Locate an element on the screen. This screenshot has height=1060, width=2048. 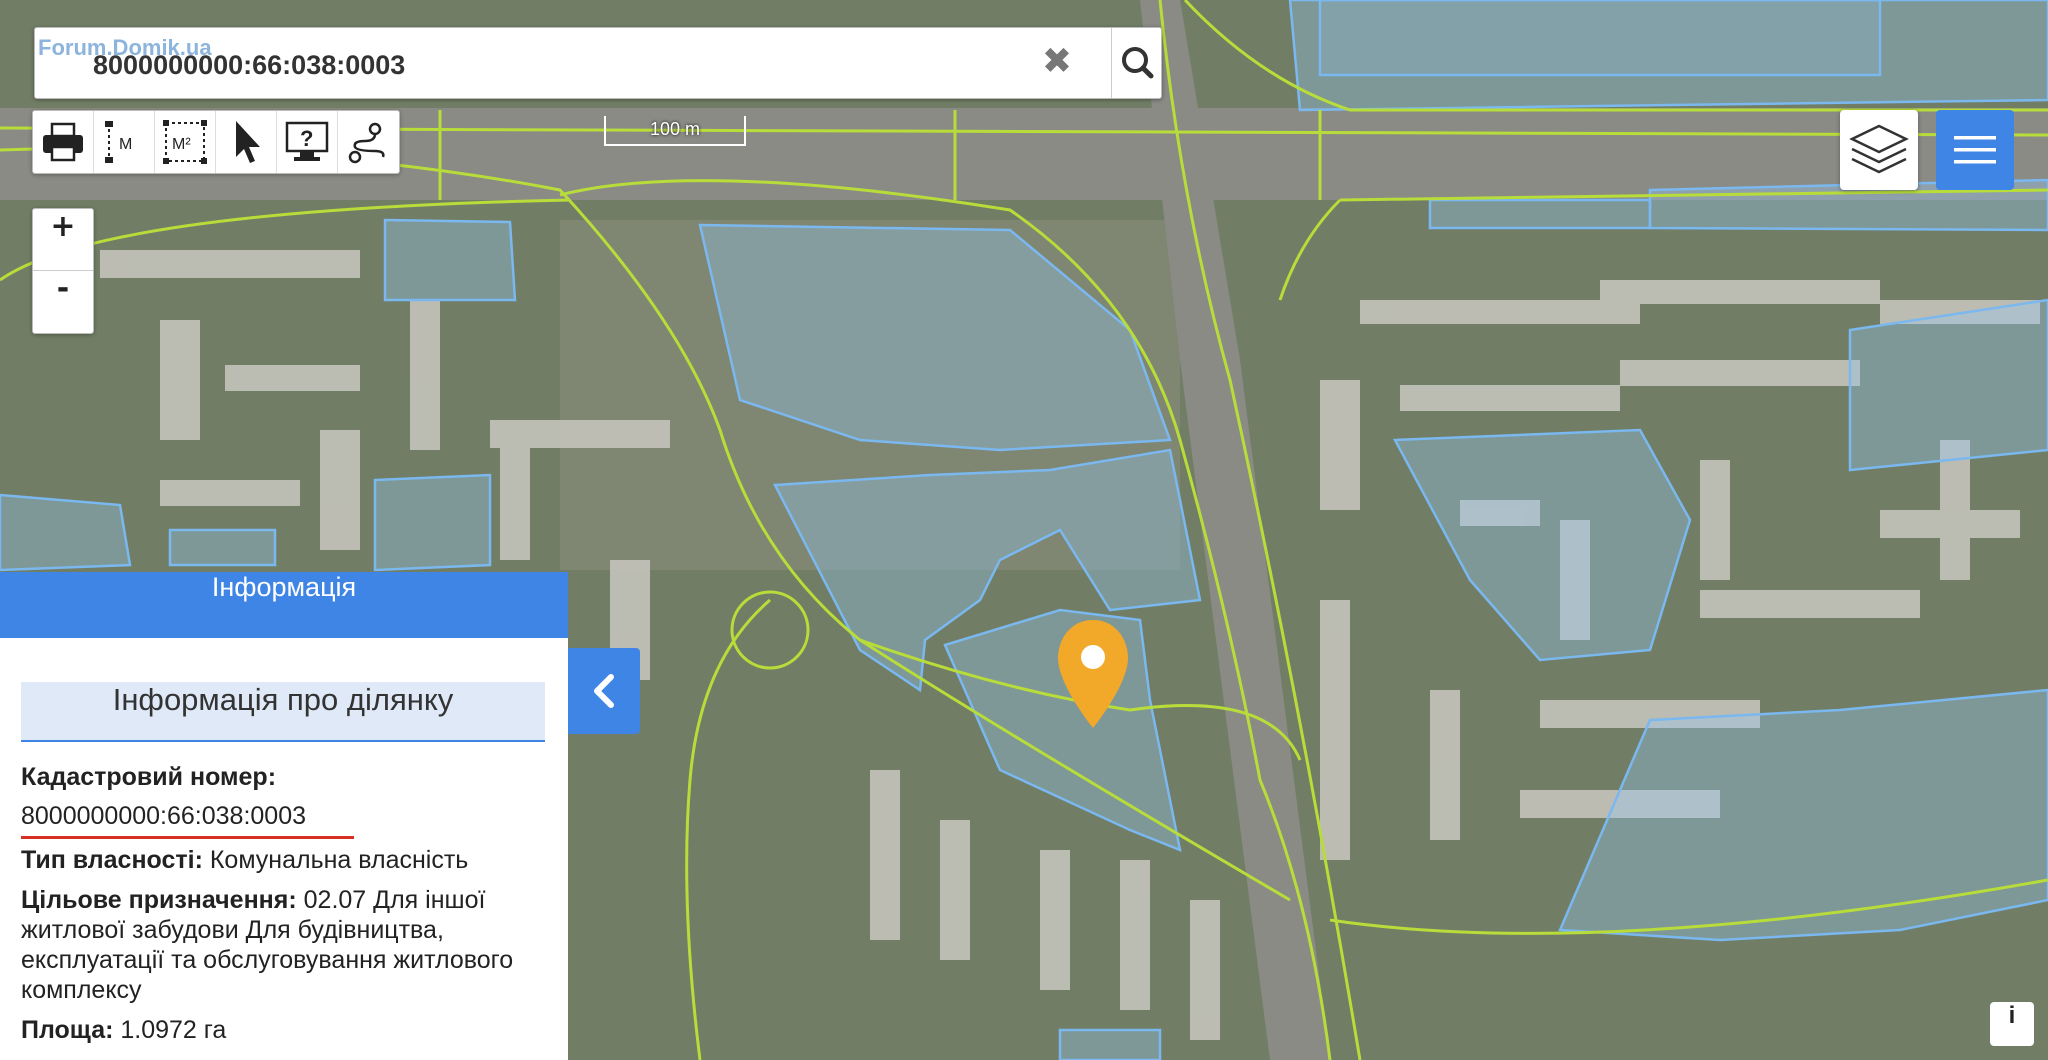
collapse-panel-button is located at coordinates (604, 691).